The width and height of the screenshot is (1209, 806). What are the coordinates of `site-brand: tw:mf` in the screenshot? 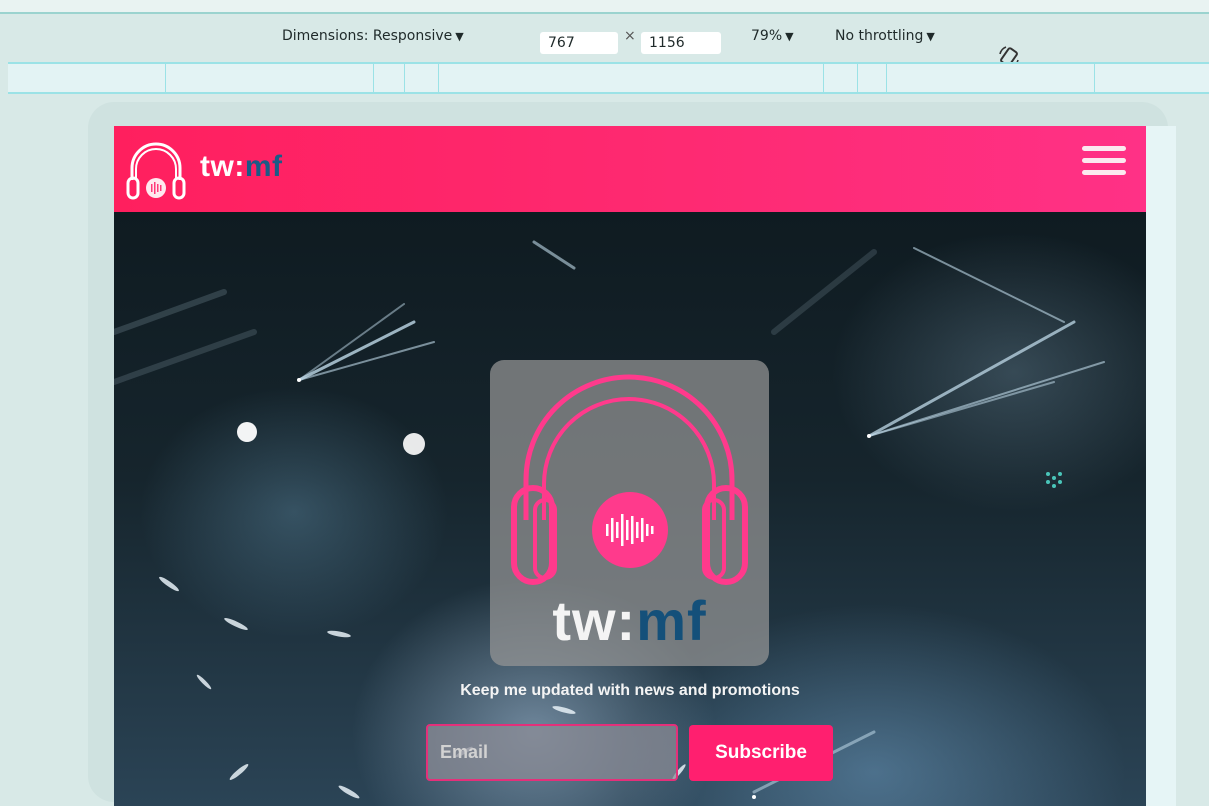 It's located at (241, 167).